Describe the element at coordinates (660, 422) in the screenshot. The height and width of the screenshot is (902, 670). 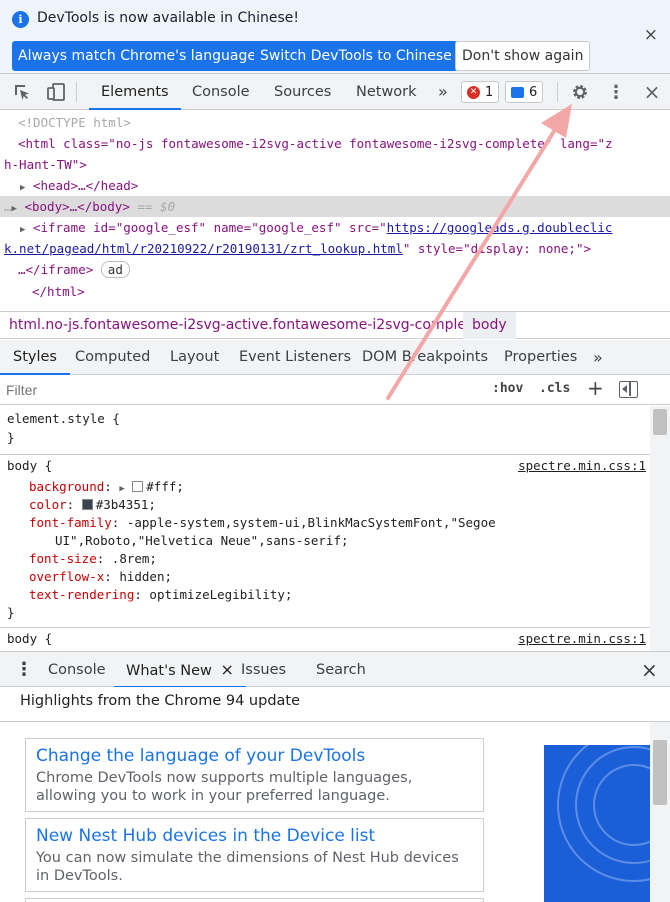
I see `styles-scrollbar-thumb` at that location.